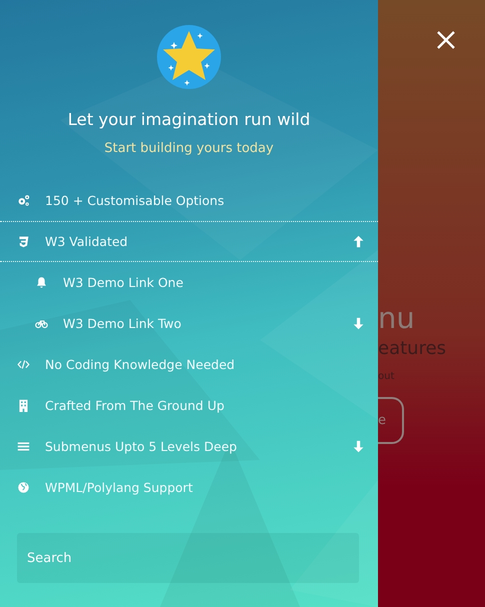 This screenshot has width=485, height=607. What do you see at coordinates (189, 241) in the screenshot?
I see `menu-item: W3 Validated` at bounding box center [189, 241].